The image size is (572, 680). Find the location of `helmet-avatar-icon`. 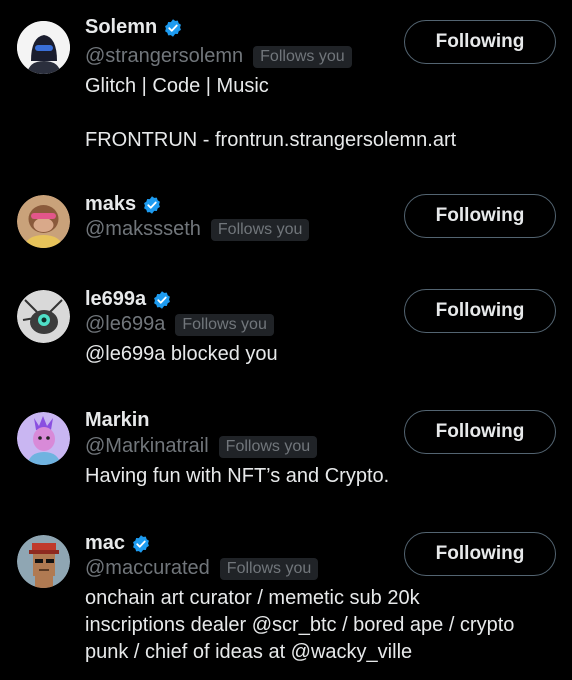

helmet-avatar-icon is located at coordinates (43, 47).